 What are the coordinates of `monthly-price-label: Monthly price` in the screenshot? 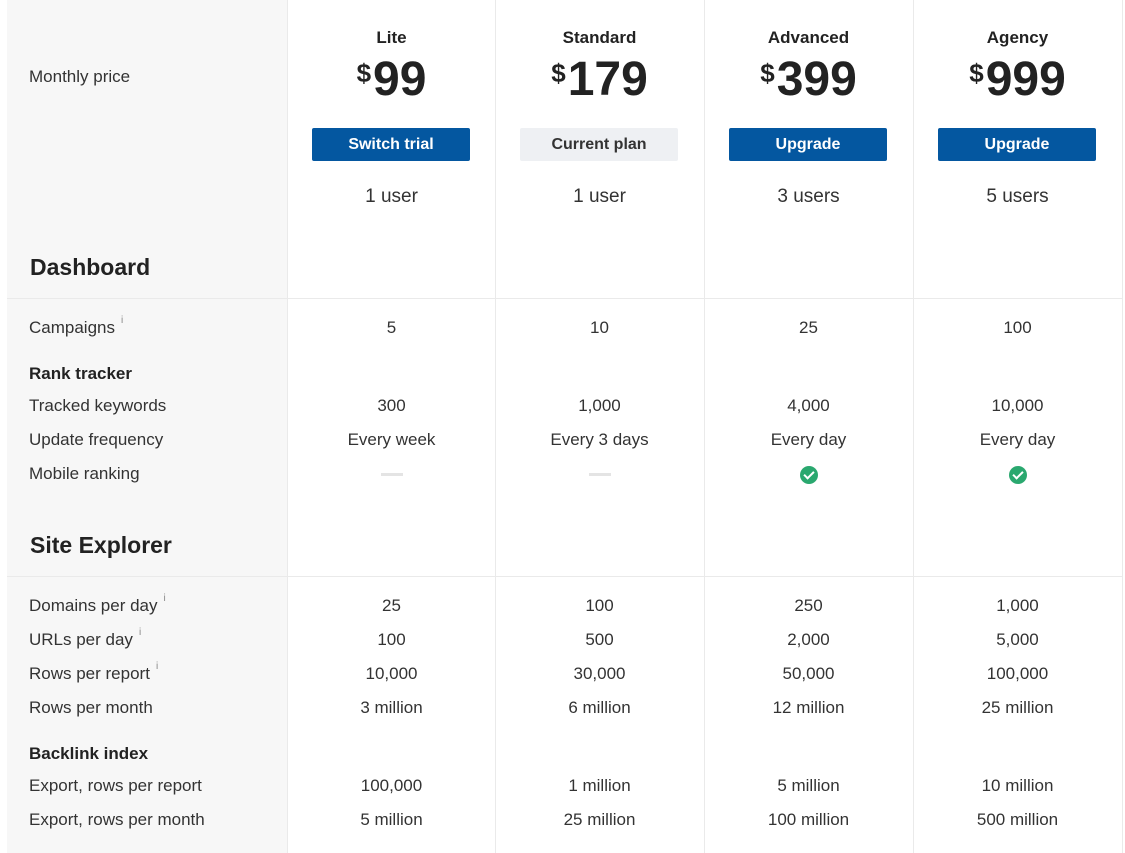 It's located at (80, 76).